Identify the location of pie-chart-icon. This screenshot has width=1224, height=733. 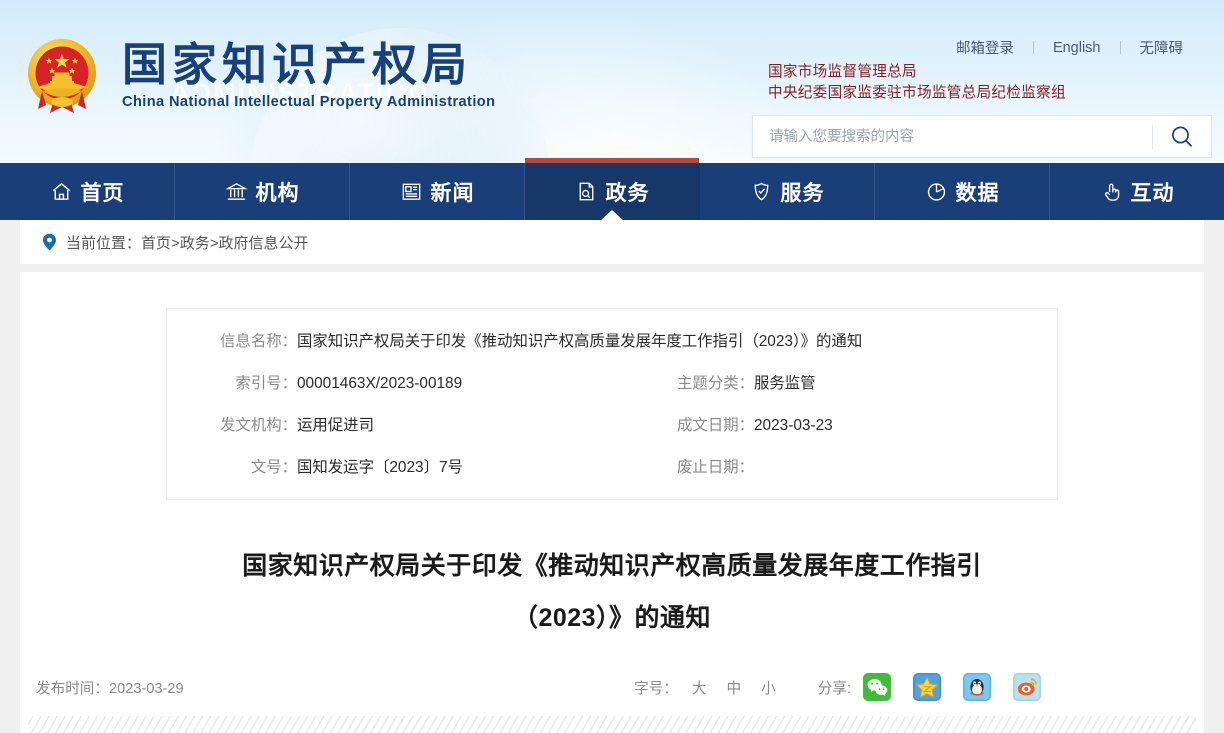
(936, 191).